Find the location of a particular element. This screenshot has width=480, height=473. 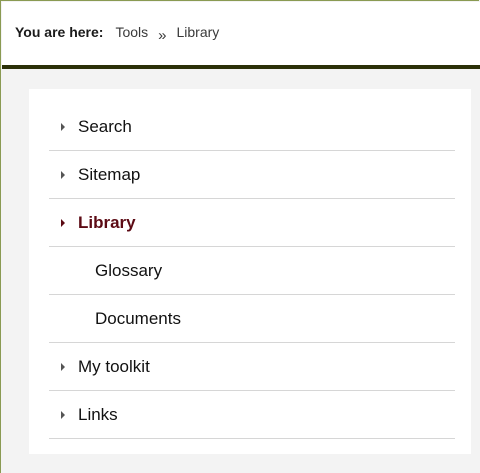

submenu-item-documents: Documents is located at coordinates (252, 319).